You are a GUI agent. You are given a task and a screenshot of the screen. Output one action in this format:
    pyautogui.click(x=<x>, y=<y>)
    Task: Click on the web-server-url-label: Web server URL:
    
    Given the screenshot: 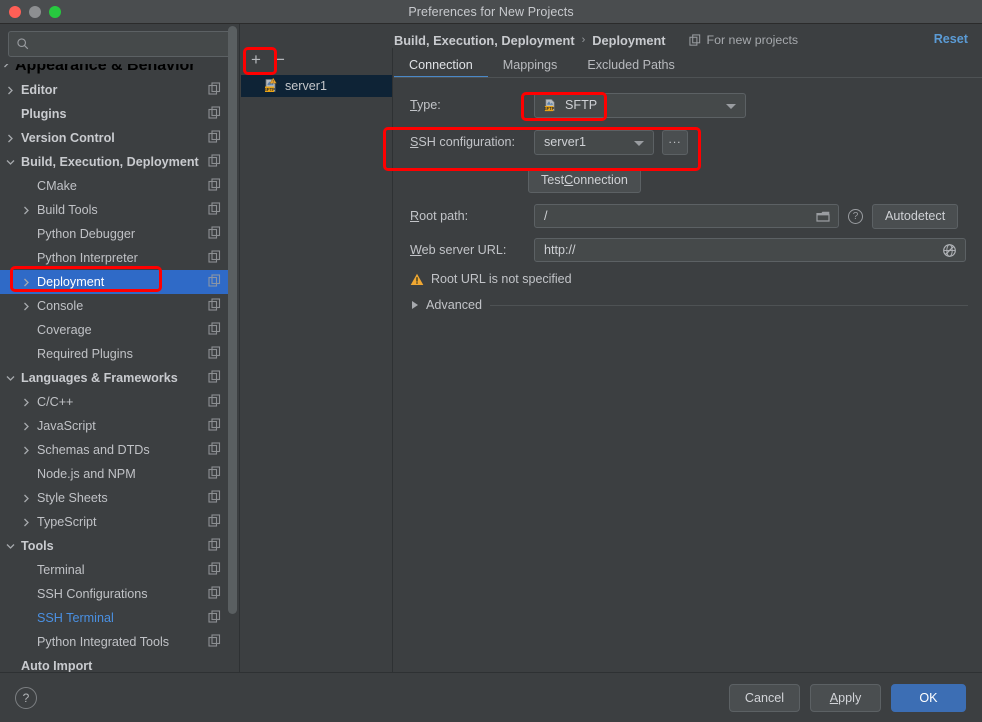 What is the action you would take?
    pyautogui.click(x=458, y=250)
    